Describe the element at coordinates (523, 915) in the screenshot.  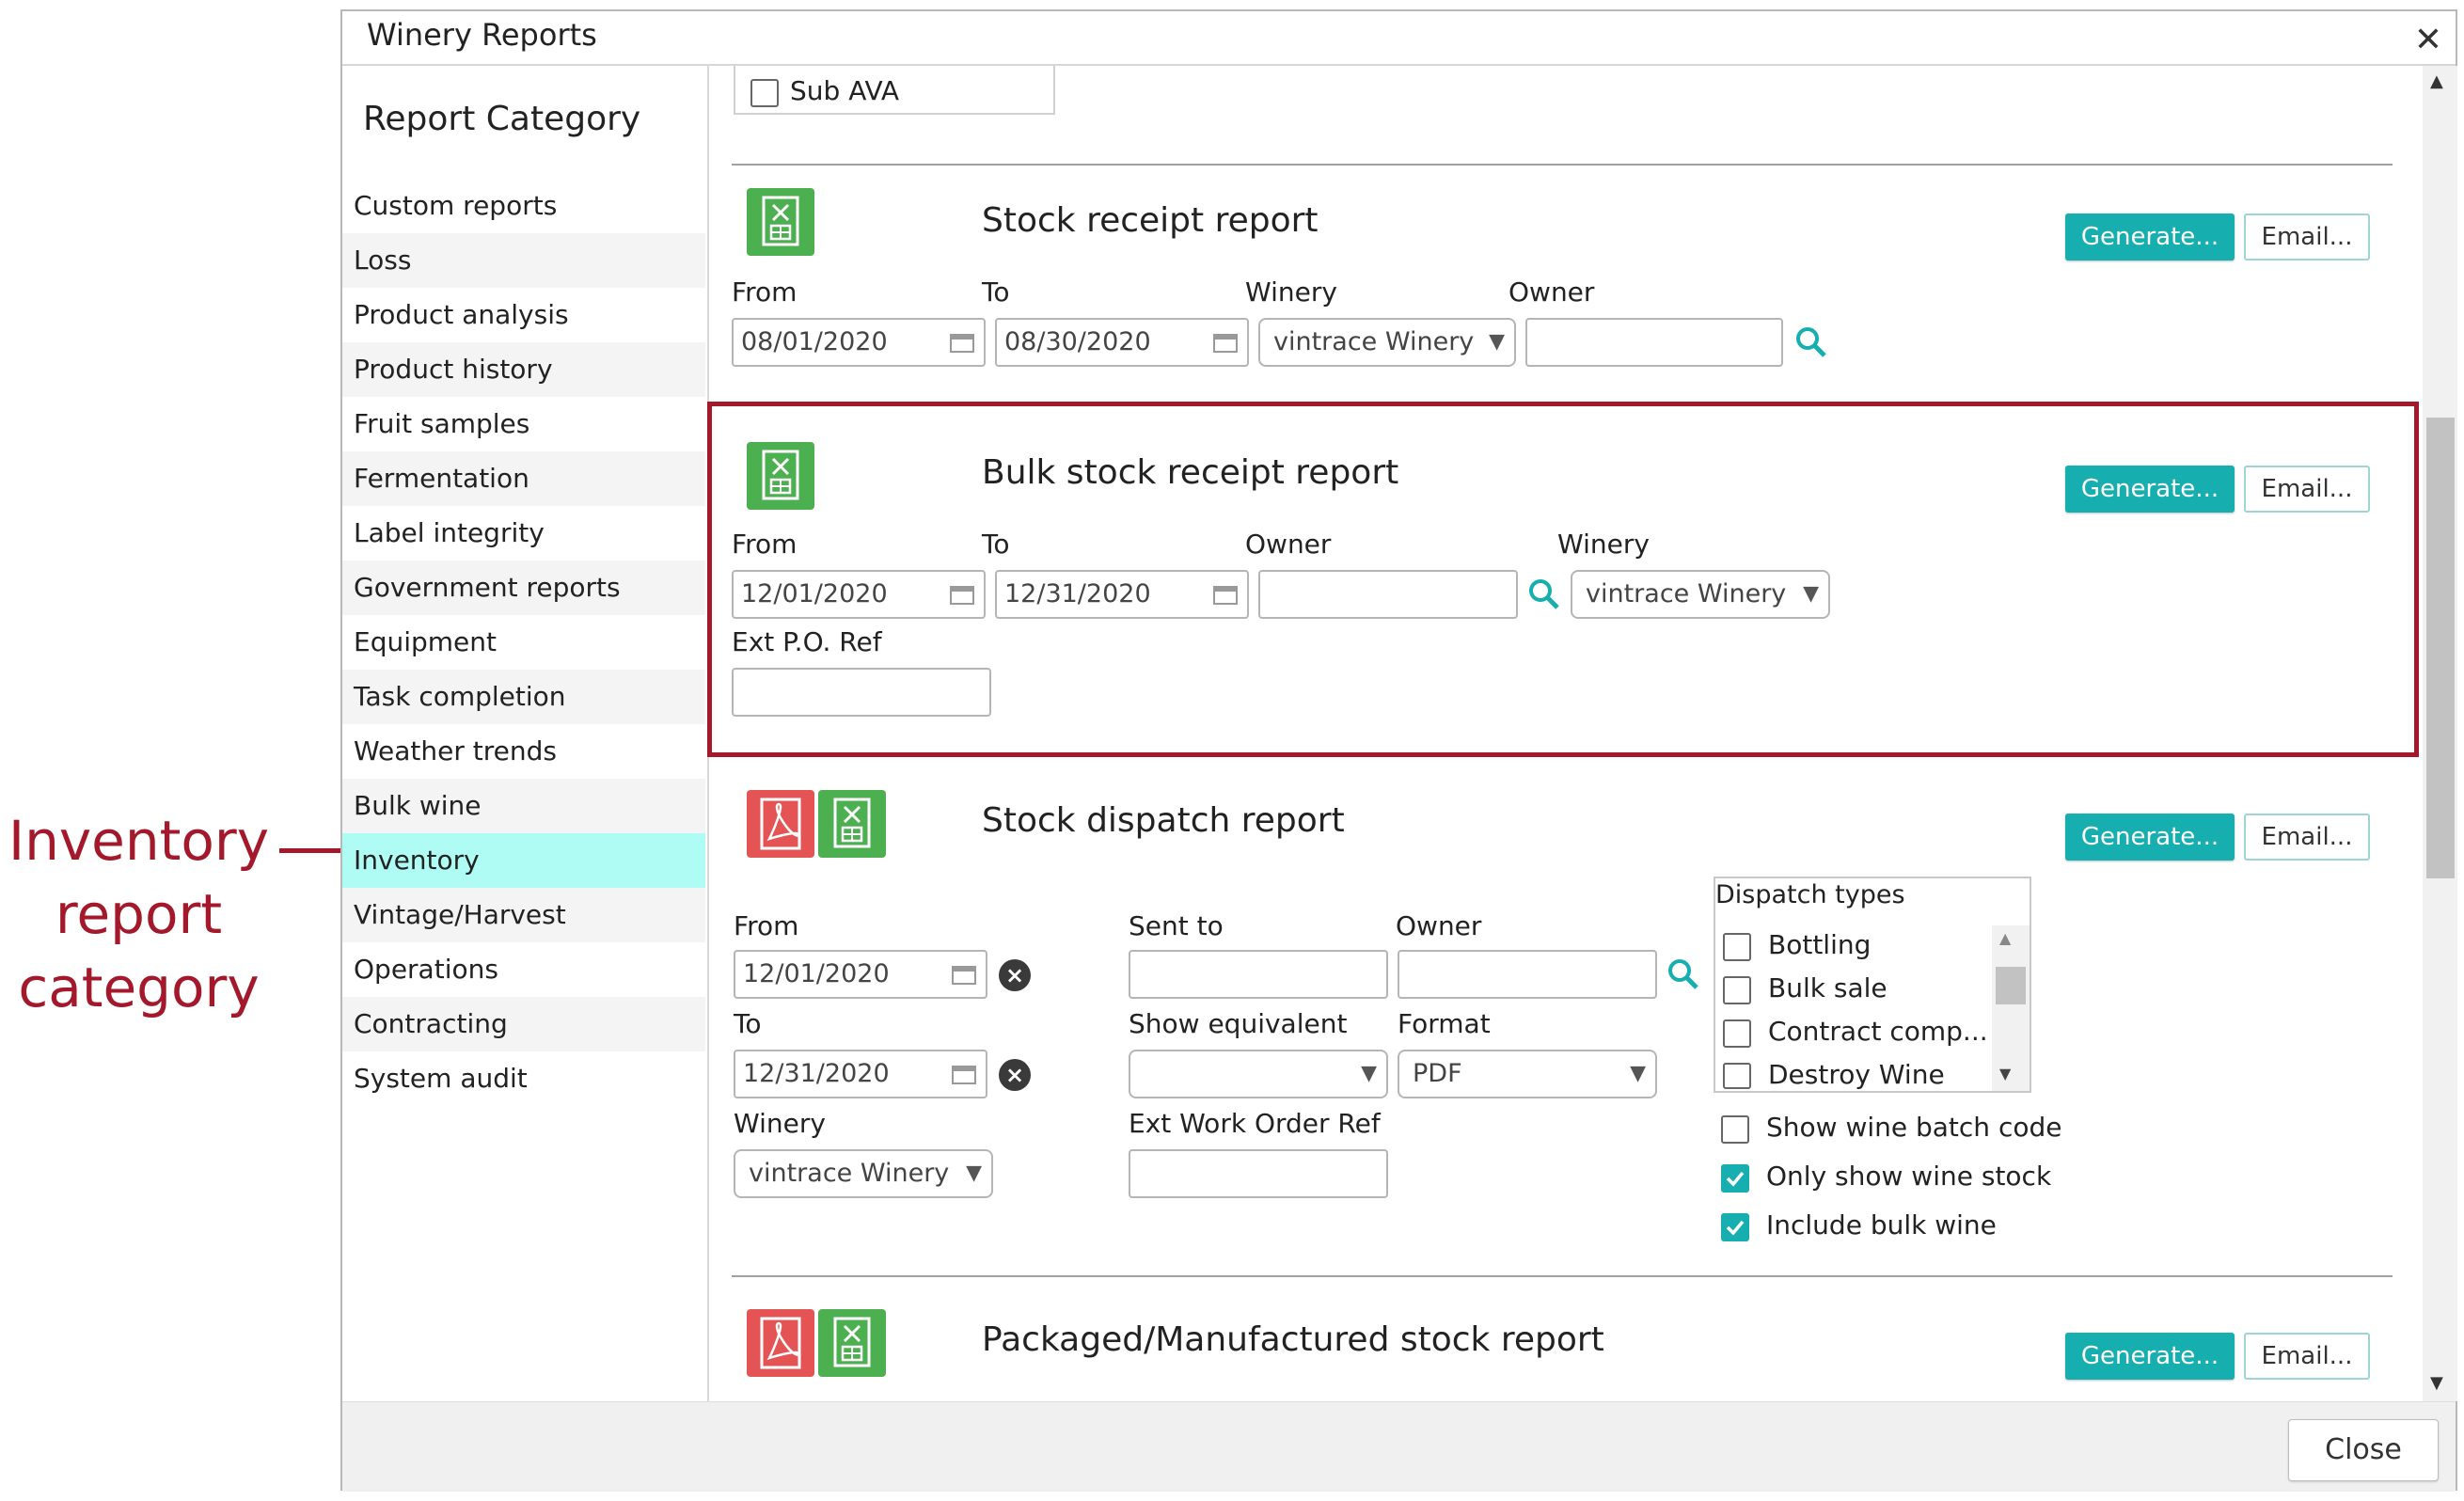
I see `sidebar-item-vintage-harvest: Vintage/Harvest` at that location.